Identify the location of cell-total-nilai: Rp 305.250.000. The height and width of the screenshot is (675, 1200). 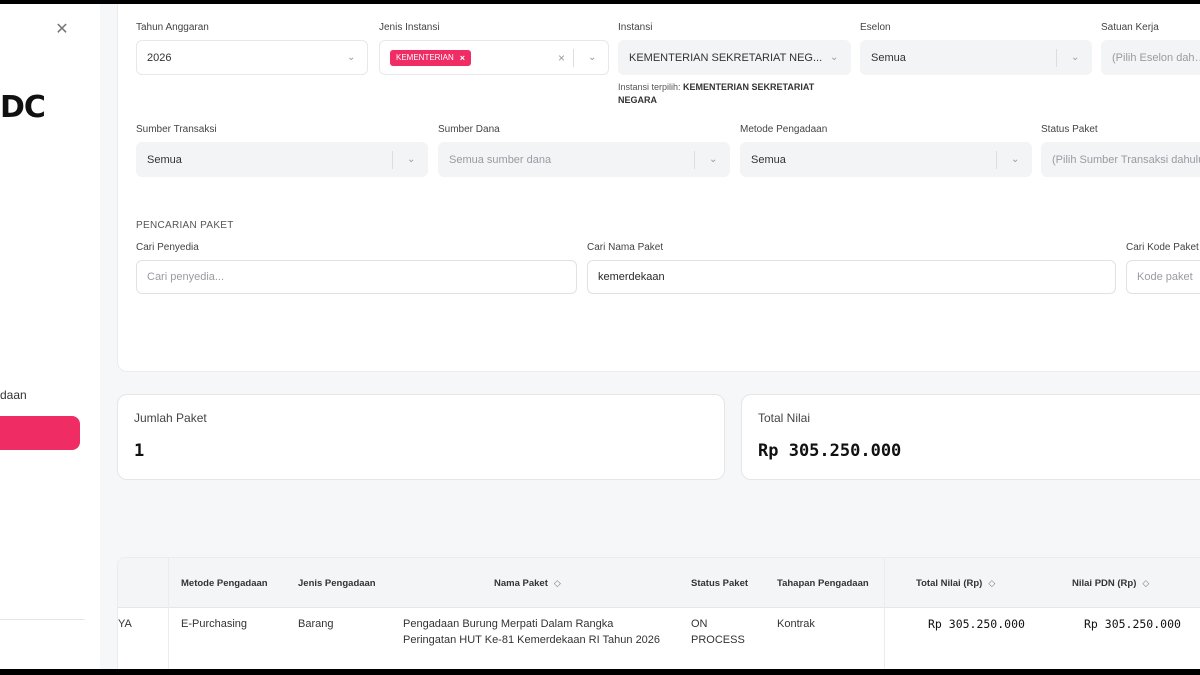
(976, 624).